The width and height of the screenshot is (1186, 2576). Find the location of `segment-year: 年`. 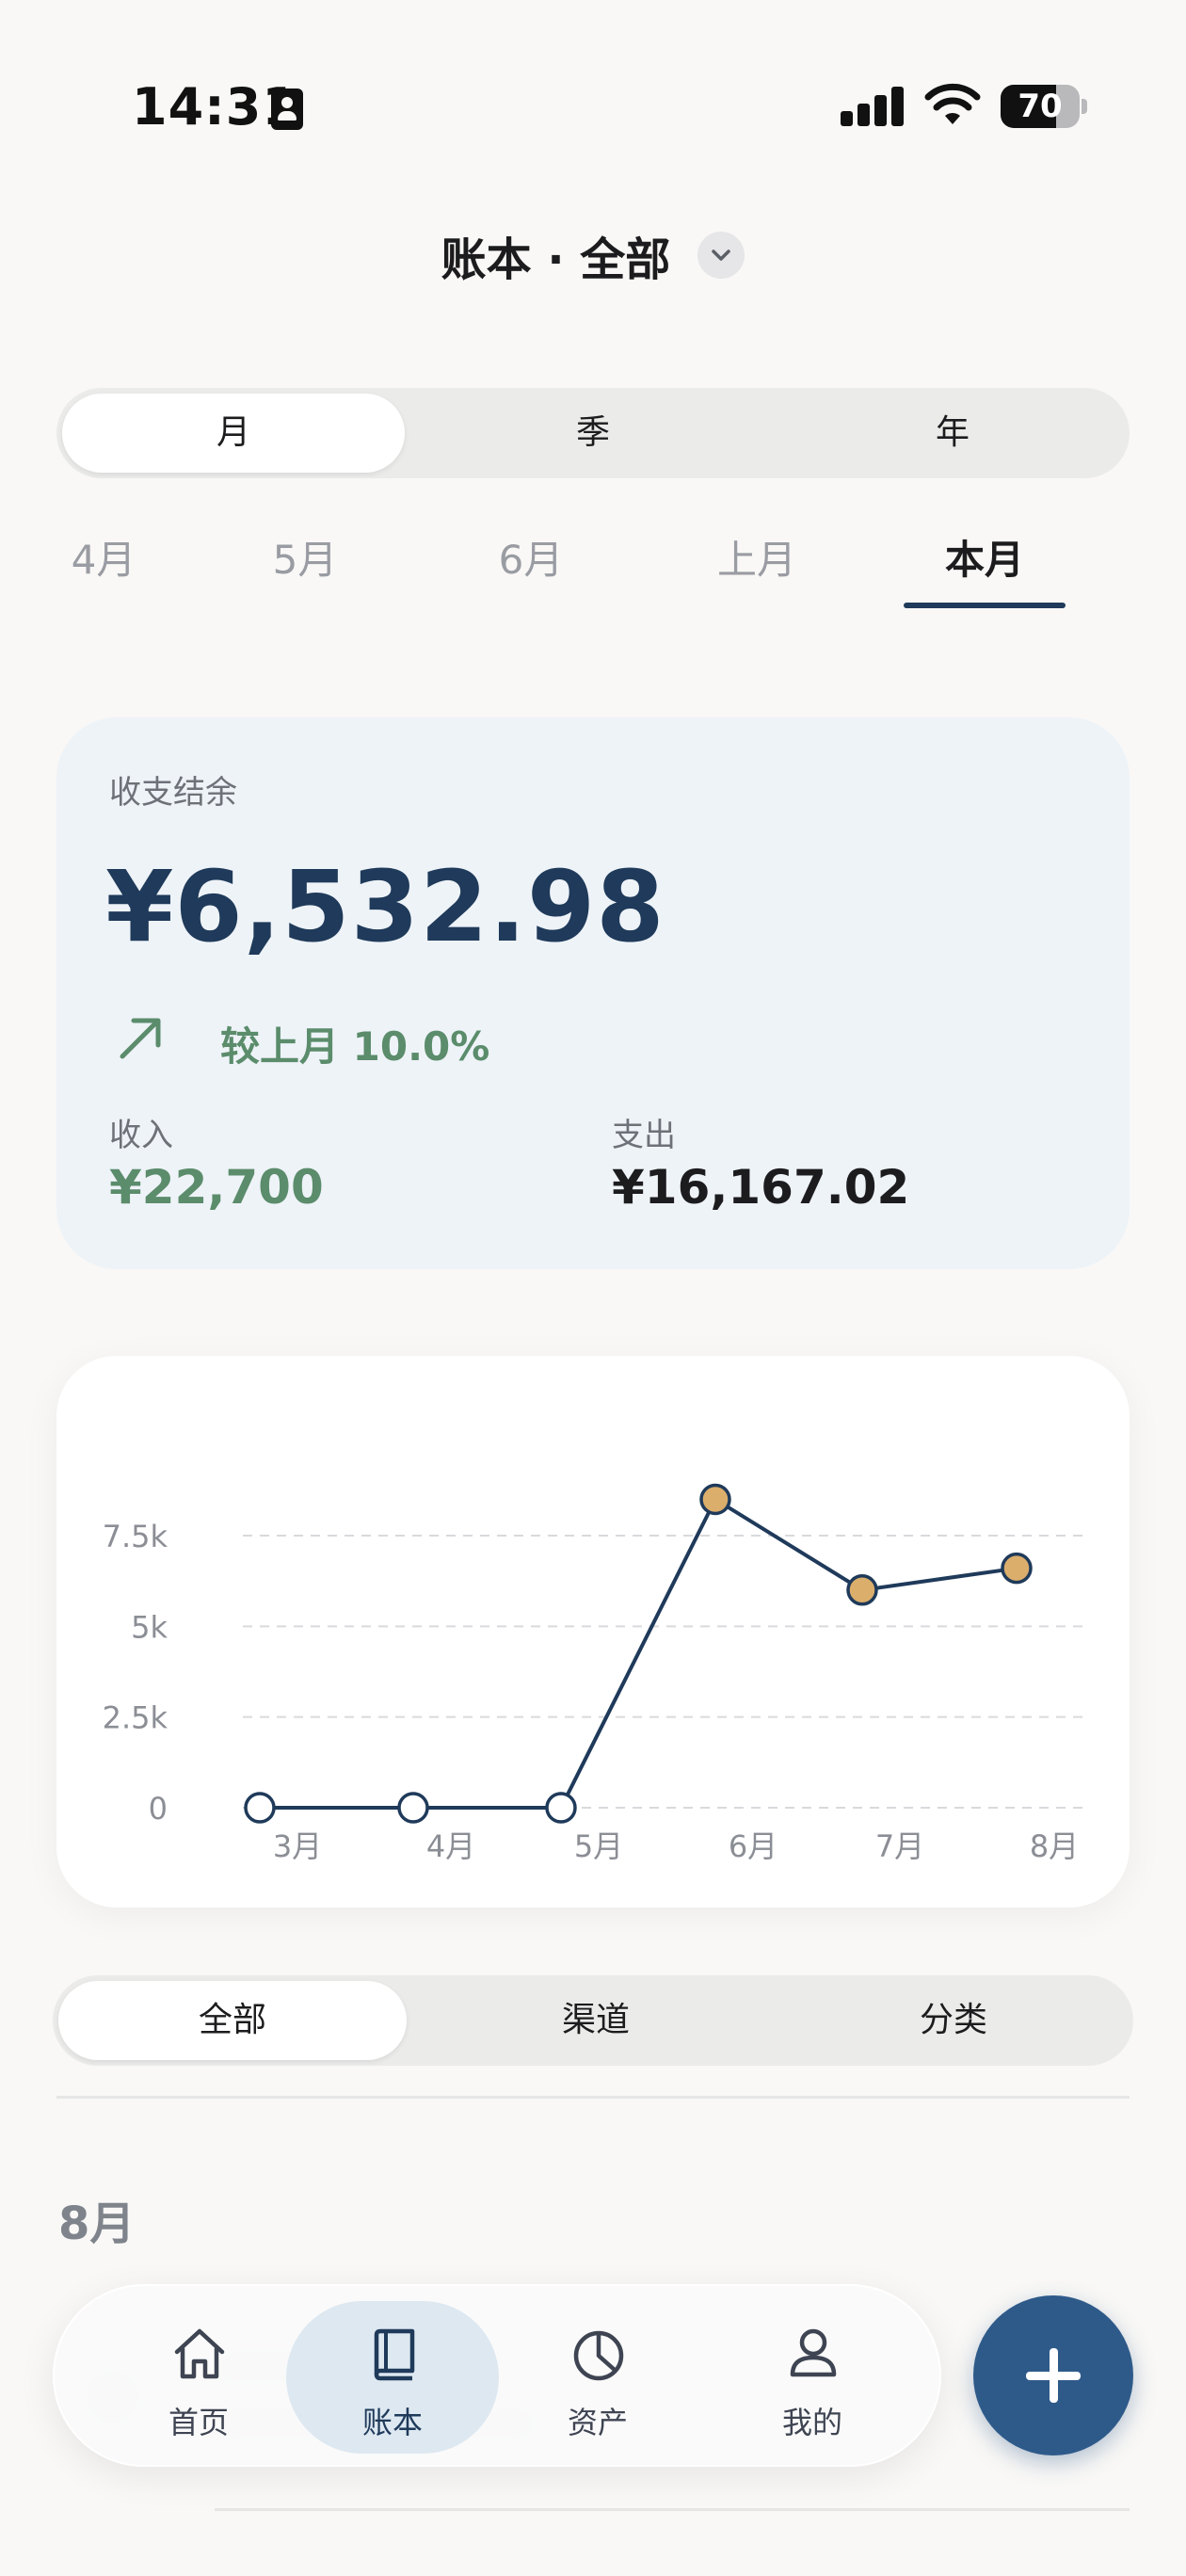

segment-year: 年 is located at coordinates (952, 433).